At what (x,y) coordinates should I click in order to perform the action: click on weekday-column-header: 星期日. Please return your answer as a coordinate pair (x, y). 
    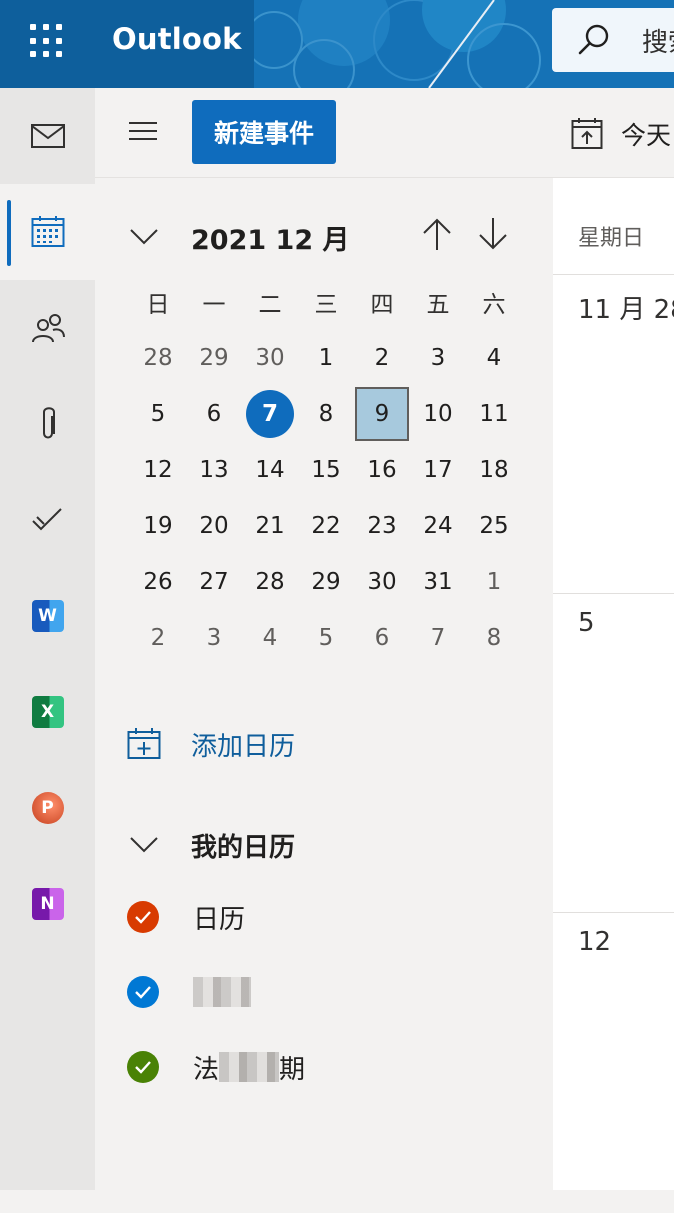
    Looking at the image, I should click on (613, 226).